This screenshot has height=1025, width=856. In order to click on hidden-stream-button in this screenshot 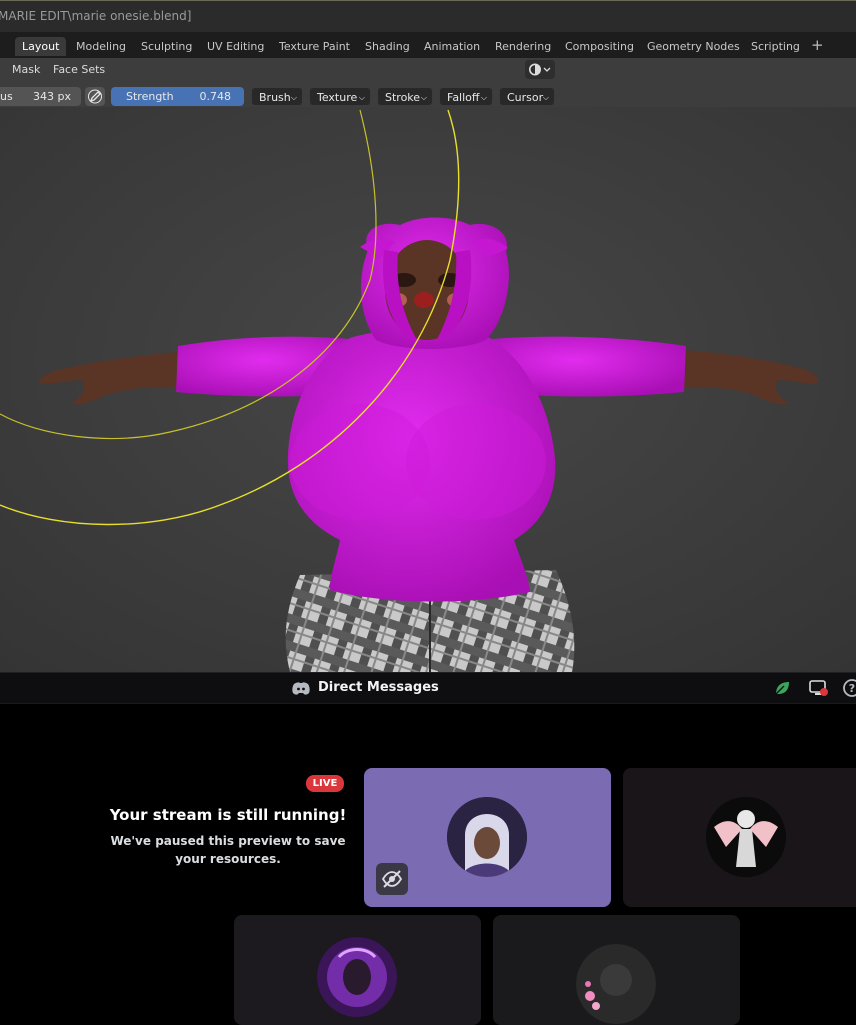, I will do `click(392, 879)`.